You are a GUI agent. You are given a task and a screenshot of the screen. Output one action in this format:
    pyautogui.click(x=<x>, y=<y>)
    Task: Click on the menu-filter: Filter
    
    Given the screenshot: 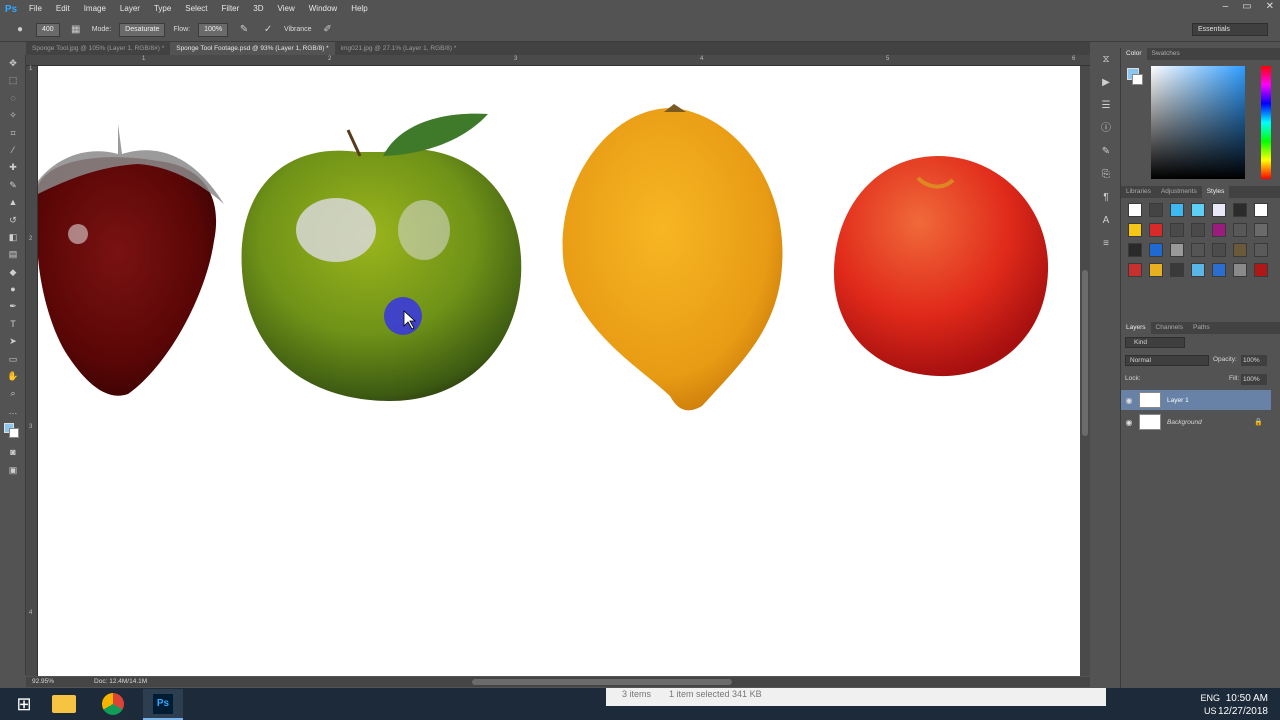 What is the action you would take?
    pyautogui.click(x=231, y=9)
    